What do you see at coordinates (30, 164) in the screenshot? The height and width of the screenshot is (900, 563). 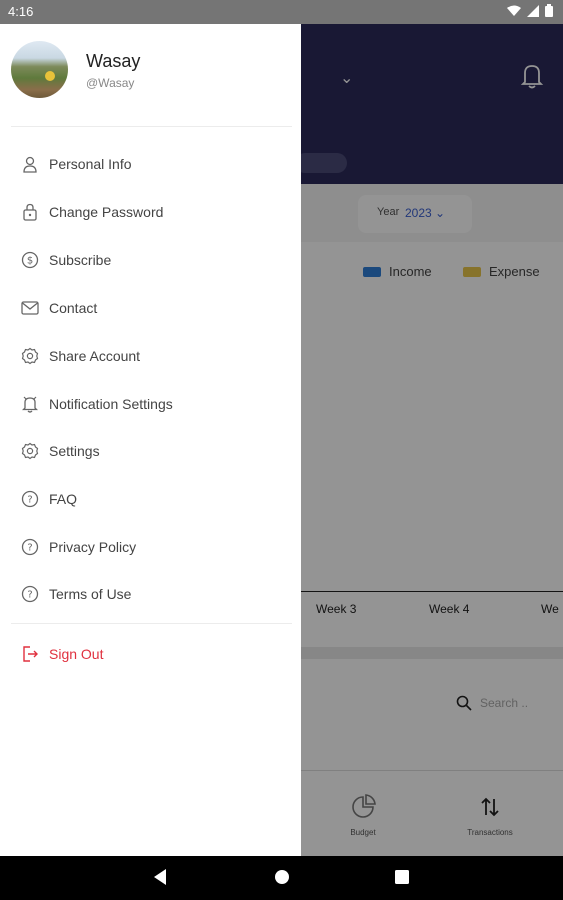 I see `user-icon` at bounding box center [30, 164].